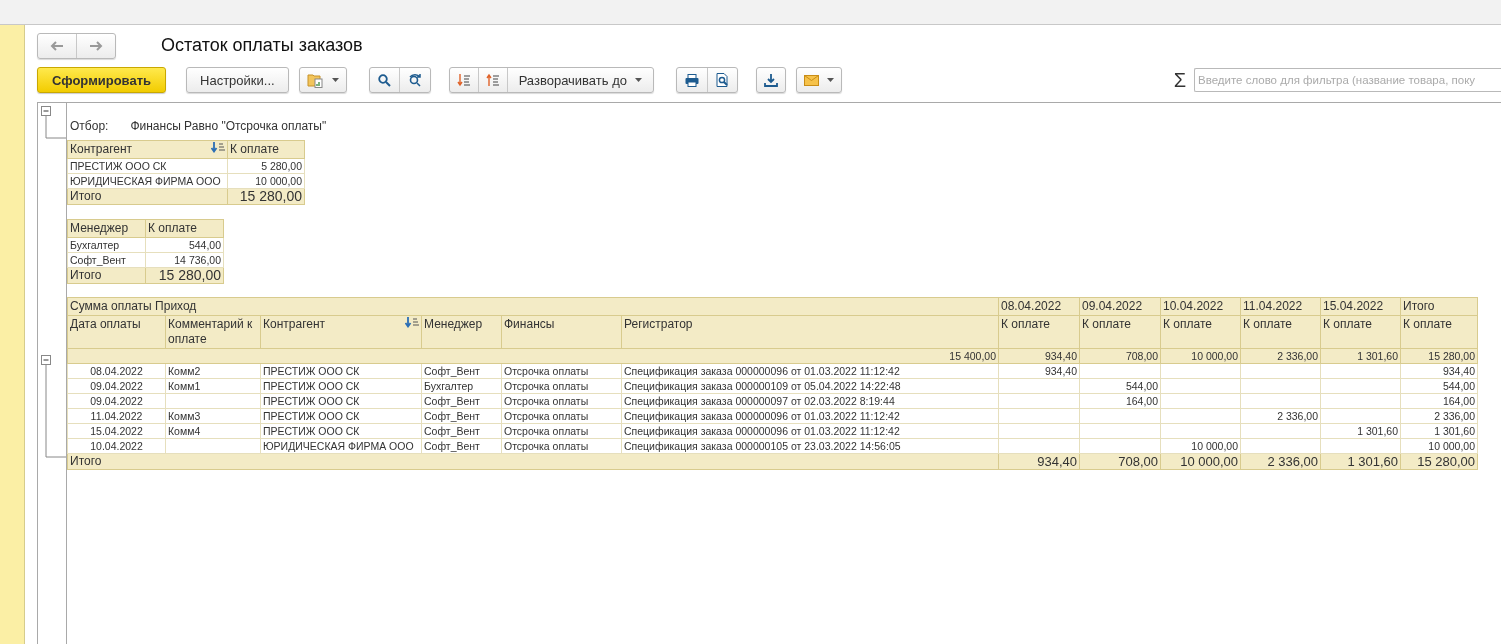 The height and width of the screenshot is (644, 1501). I want to click on envelope-icon, so click(811, 80).